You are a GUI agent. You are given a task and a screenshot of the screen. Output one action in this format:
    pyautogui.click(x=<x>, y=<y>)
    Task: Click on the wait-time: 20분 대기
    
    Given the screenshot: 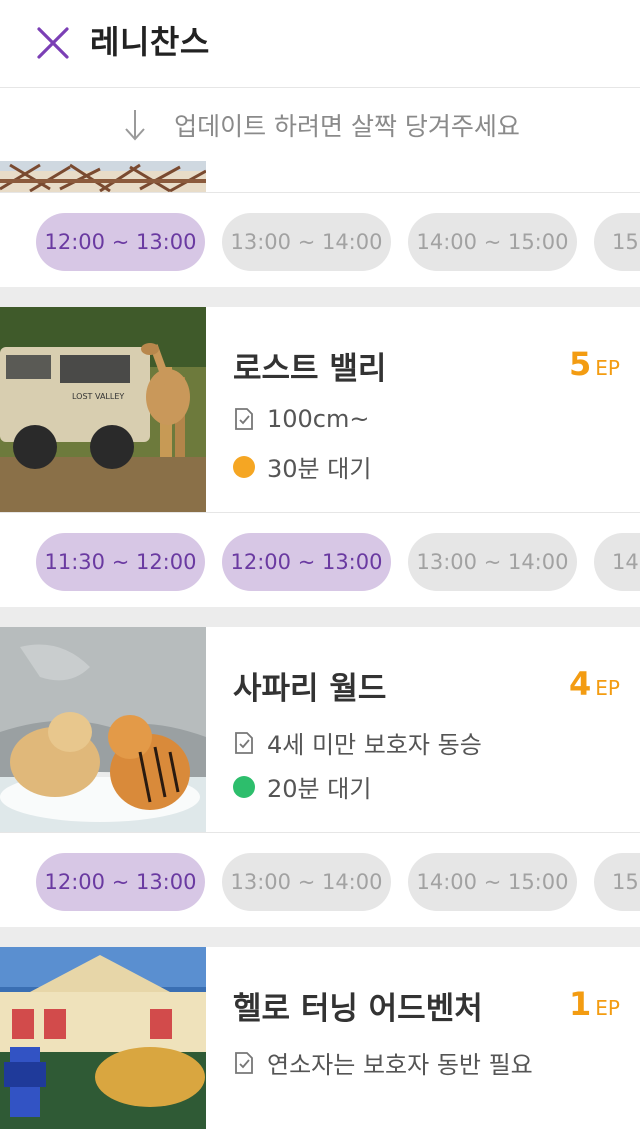 What is the action you would take?
    pyautogui.click(x=319, y=789)
    